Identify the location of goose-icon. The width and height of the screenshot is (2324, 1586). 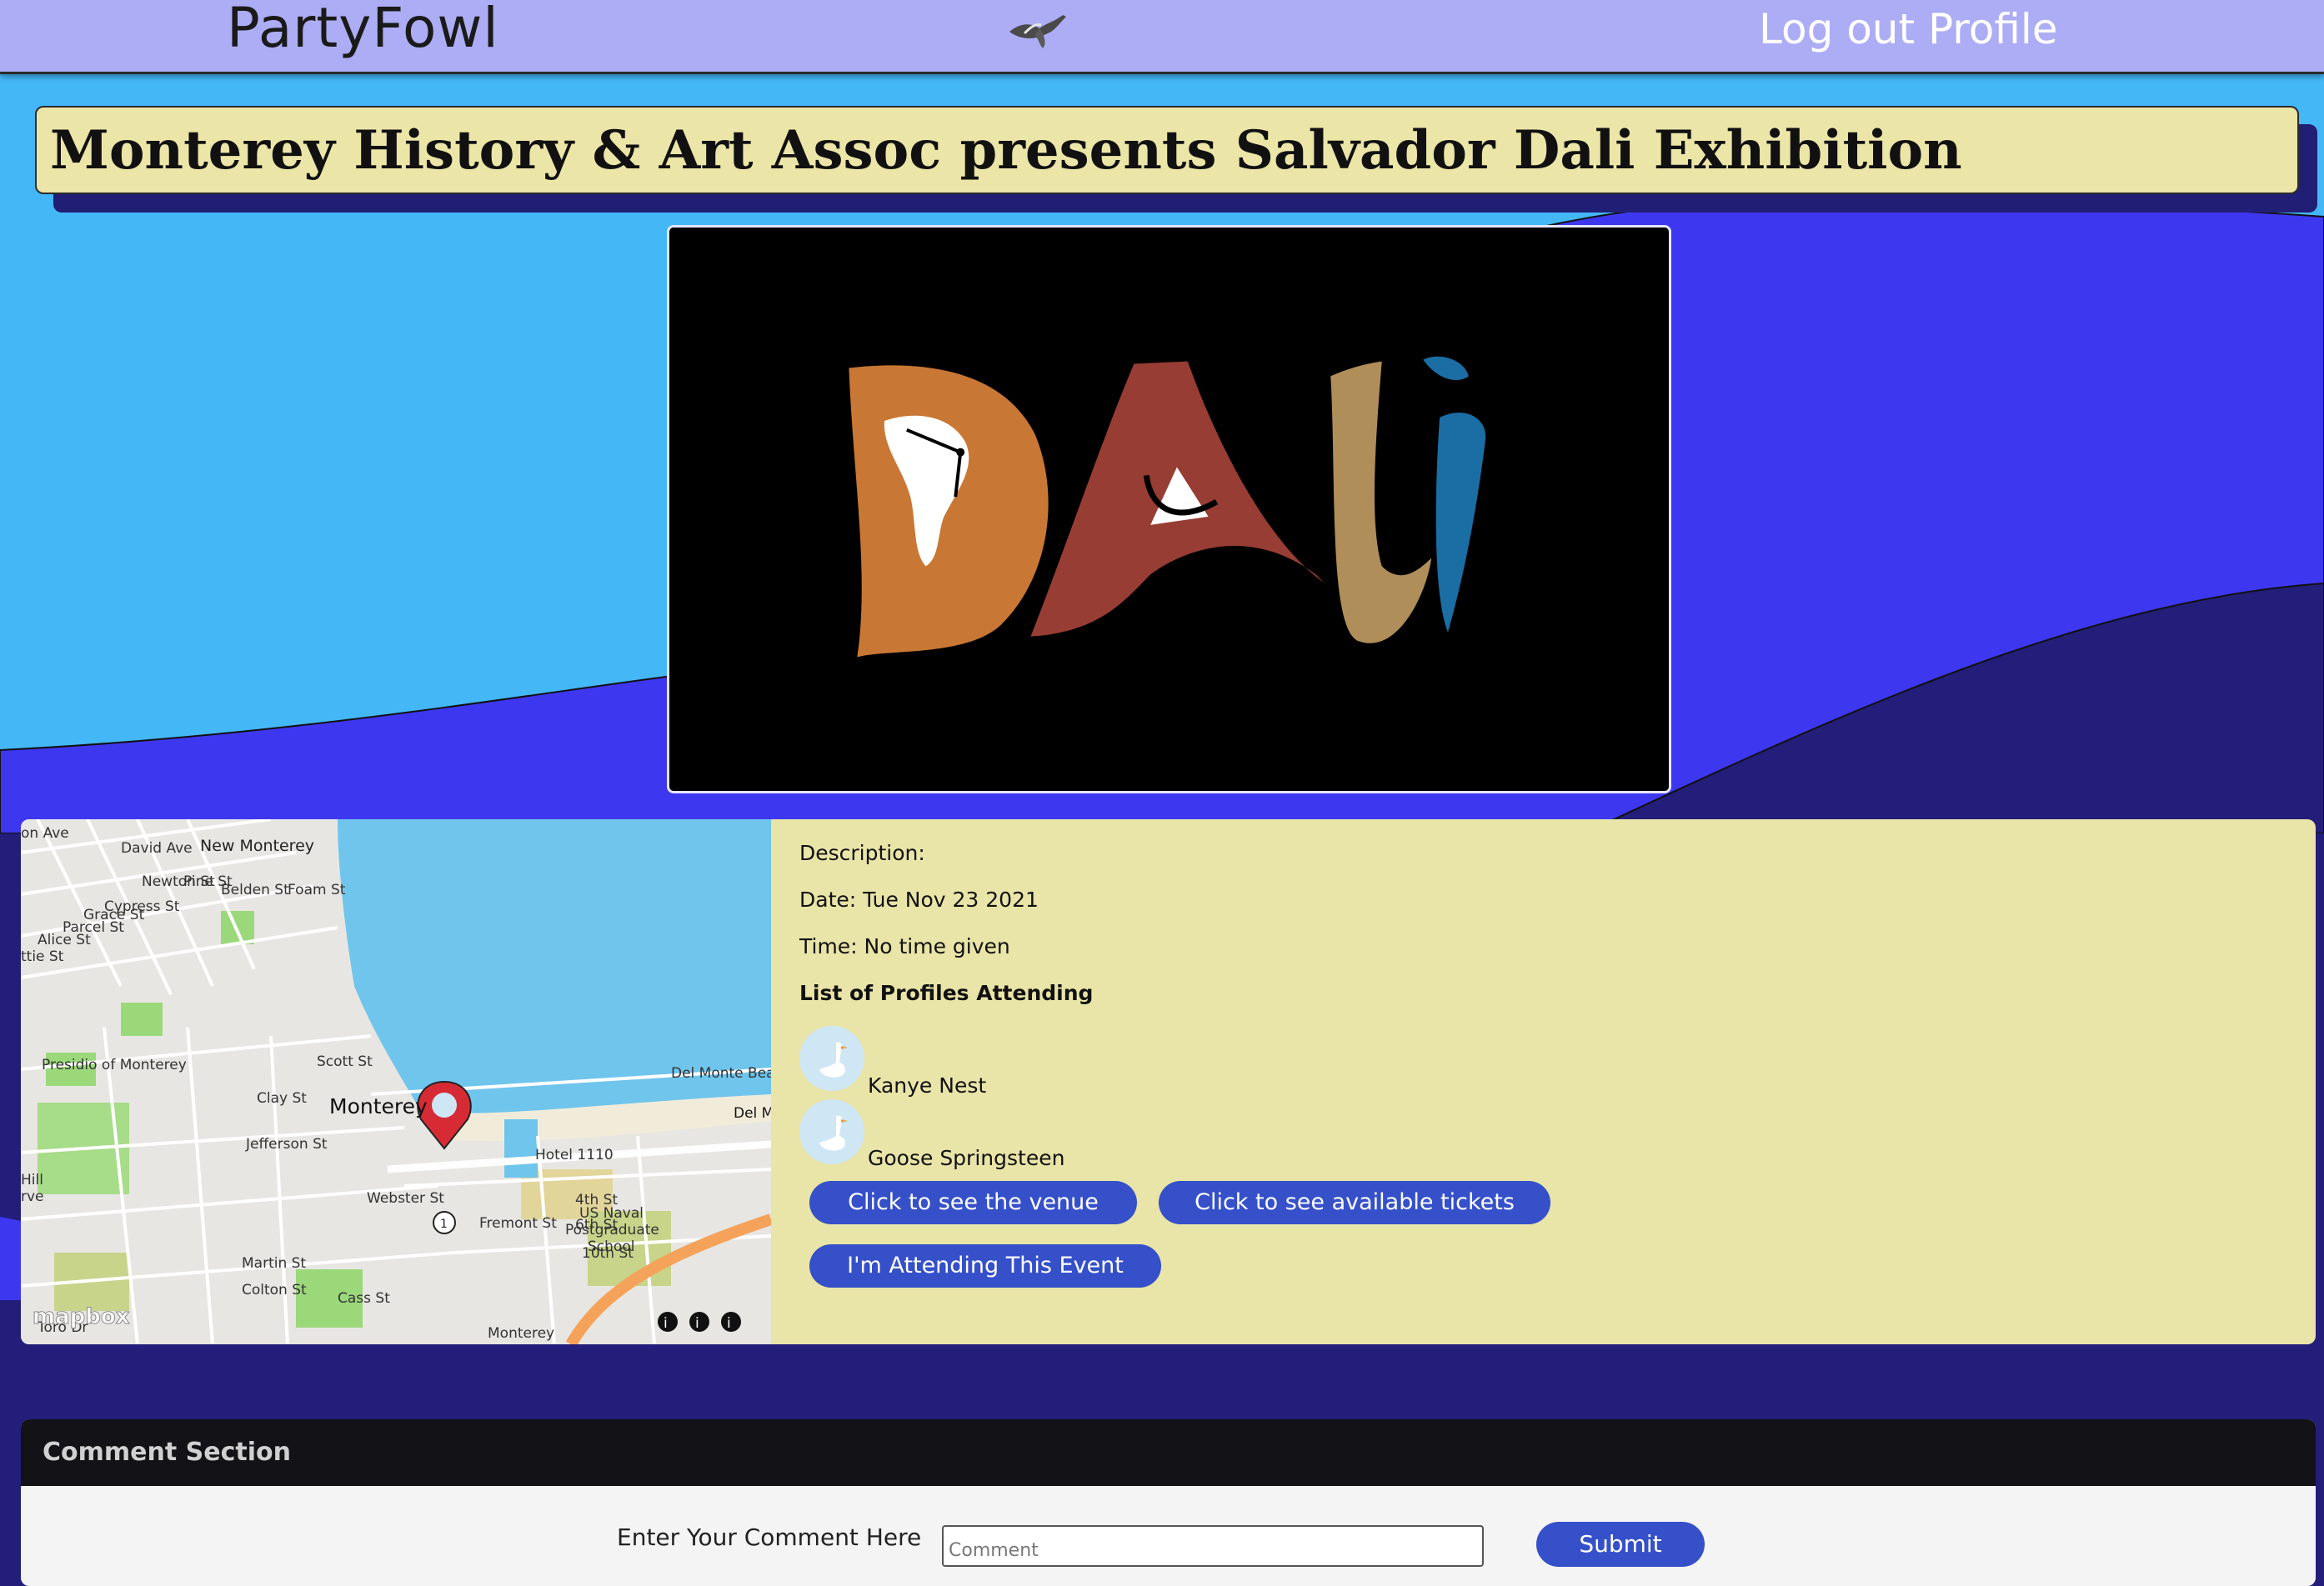
(1037, 31).